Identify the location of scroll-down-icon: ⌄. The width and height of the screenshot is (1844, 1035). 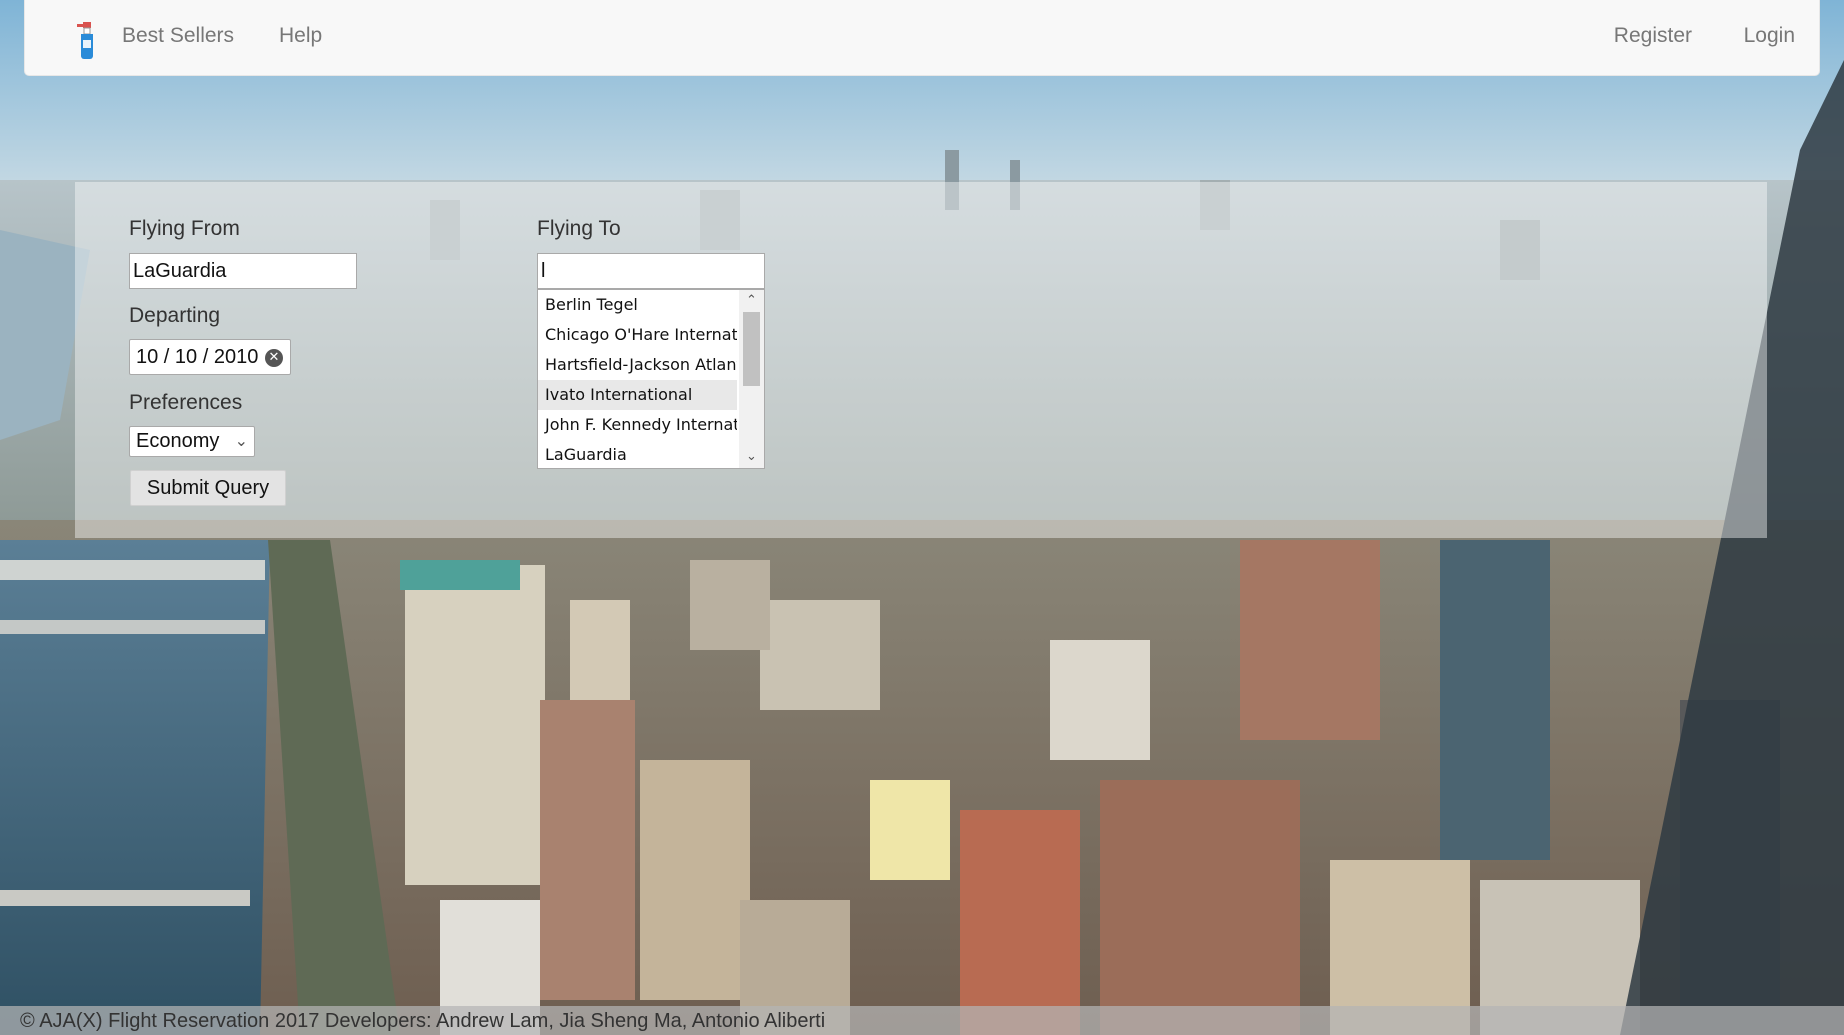
(751, 457).